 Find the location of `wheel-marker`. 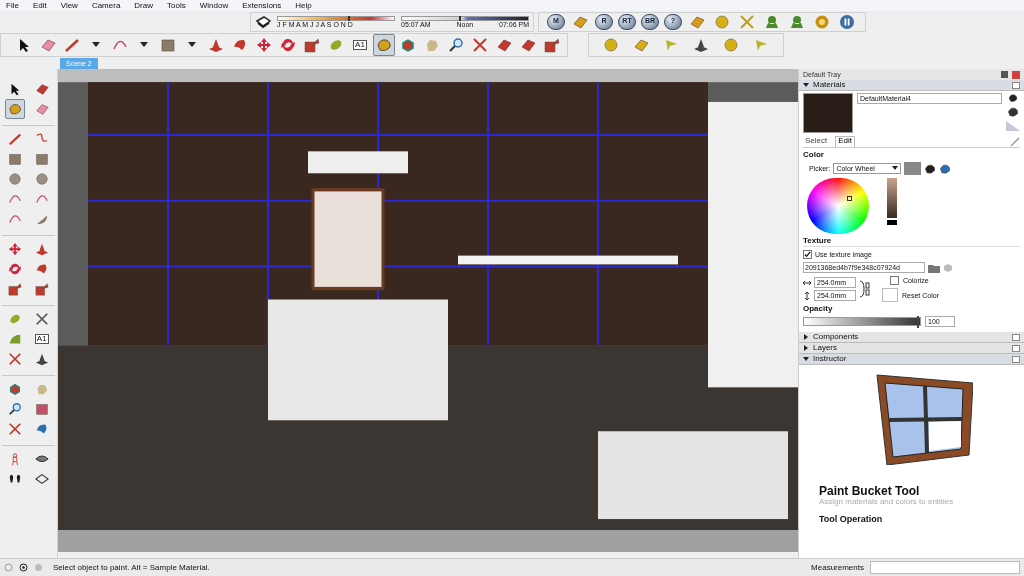

wheel-marker is located at coordinates (849, 198).